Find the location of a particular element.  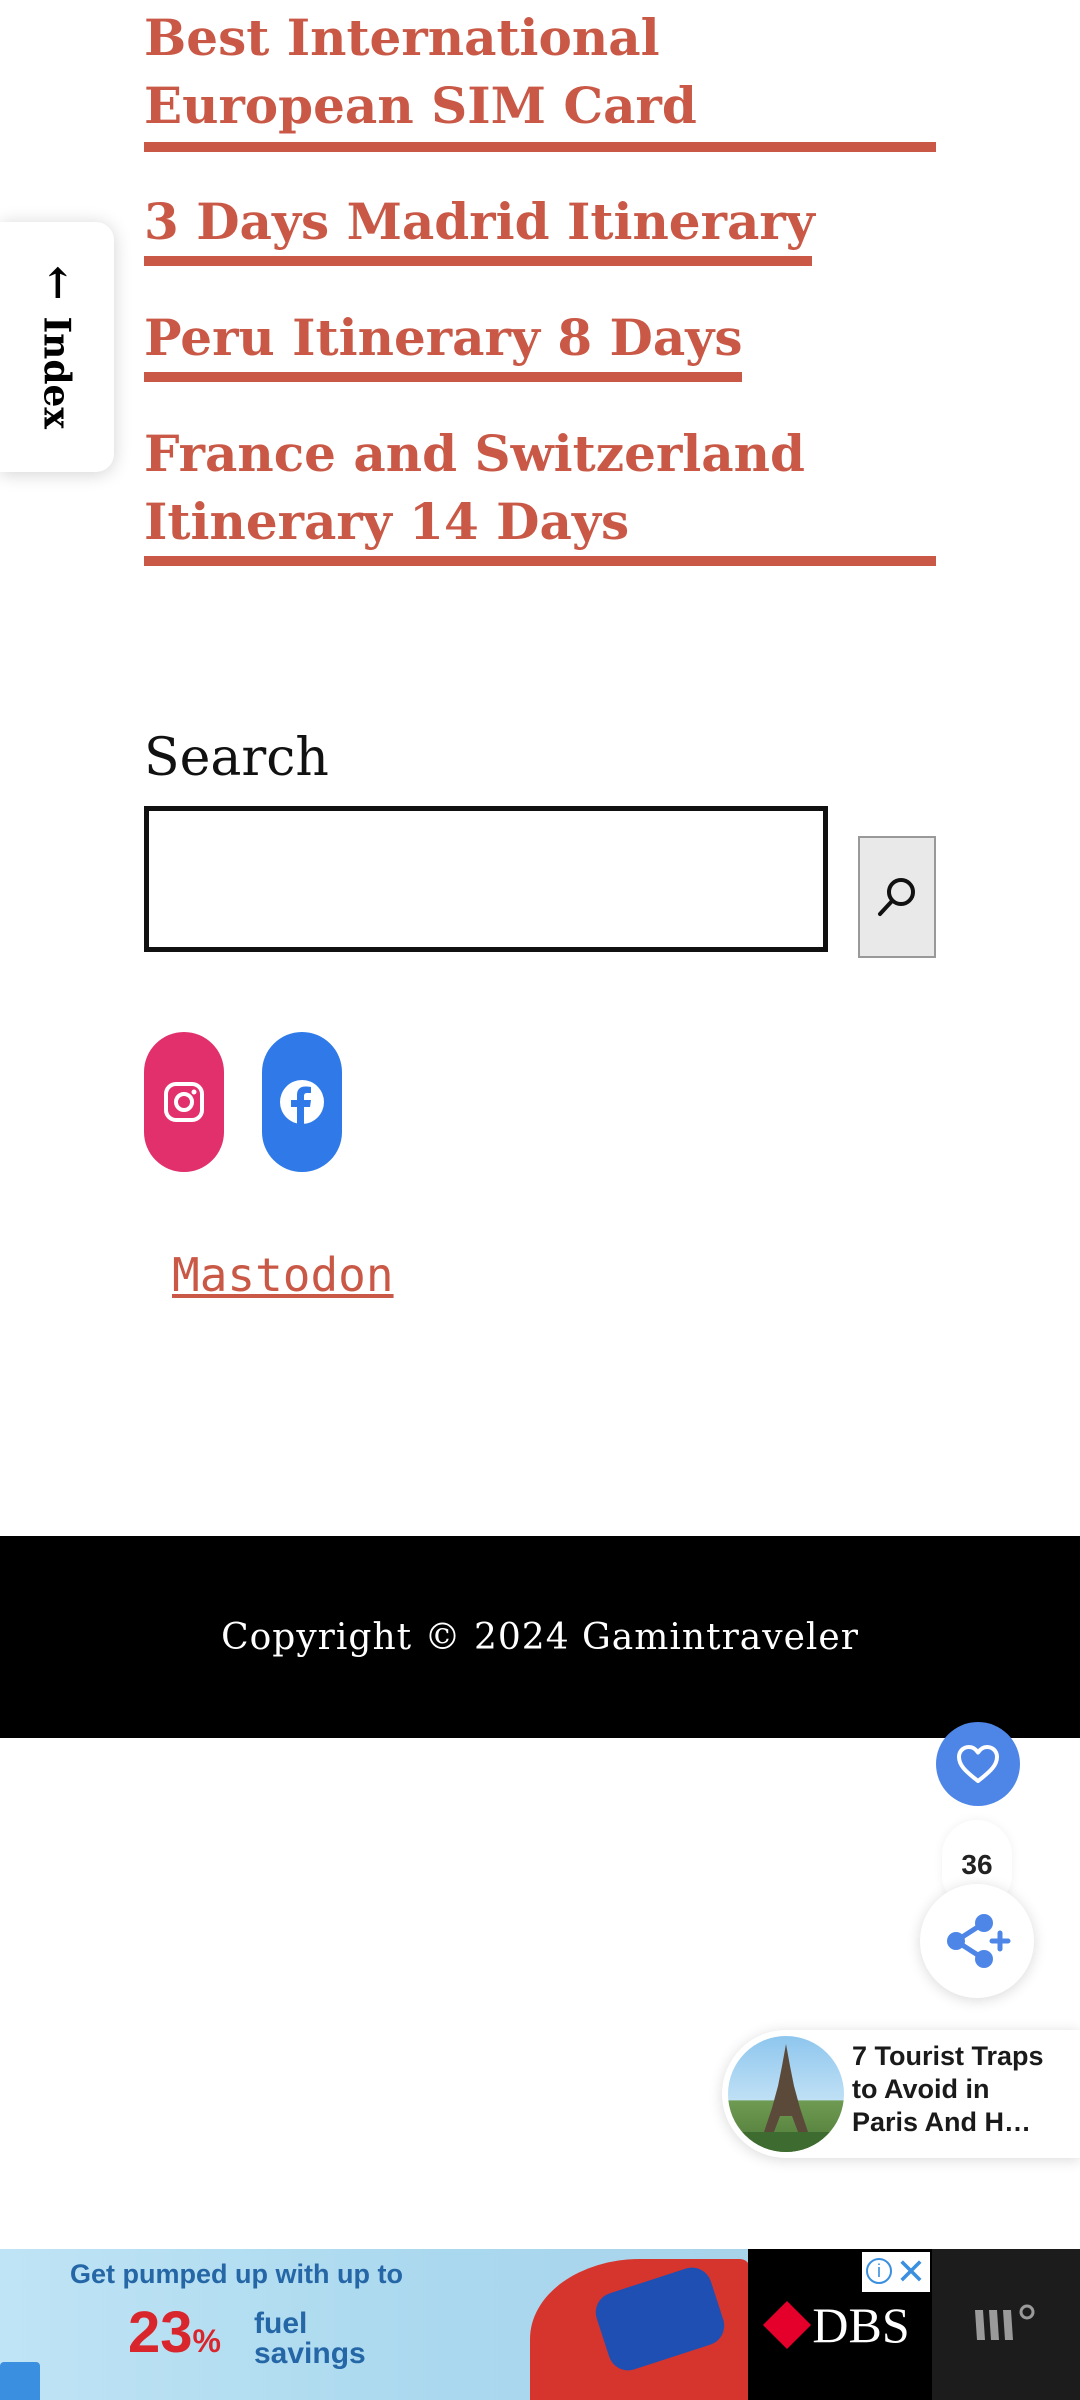

site-footer: Copyright © 2024 Gamintraveler is located at coordinates (540, 1637).